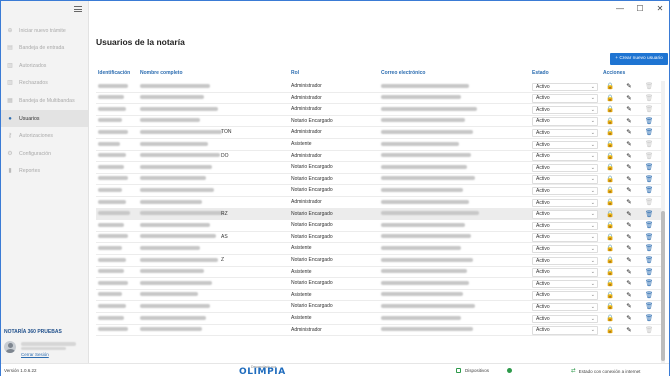  What do you see at coordinates (378, 157) in the screenshot?
I see `table-row: DO Administrador Activo ⌄ 🔒 ✎ 🗑` at bounding box center [378, 157].